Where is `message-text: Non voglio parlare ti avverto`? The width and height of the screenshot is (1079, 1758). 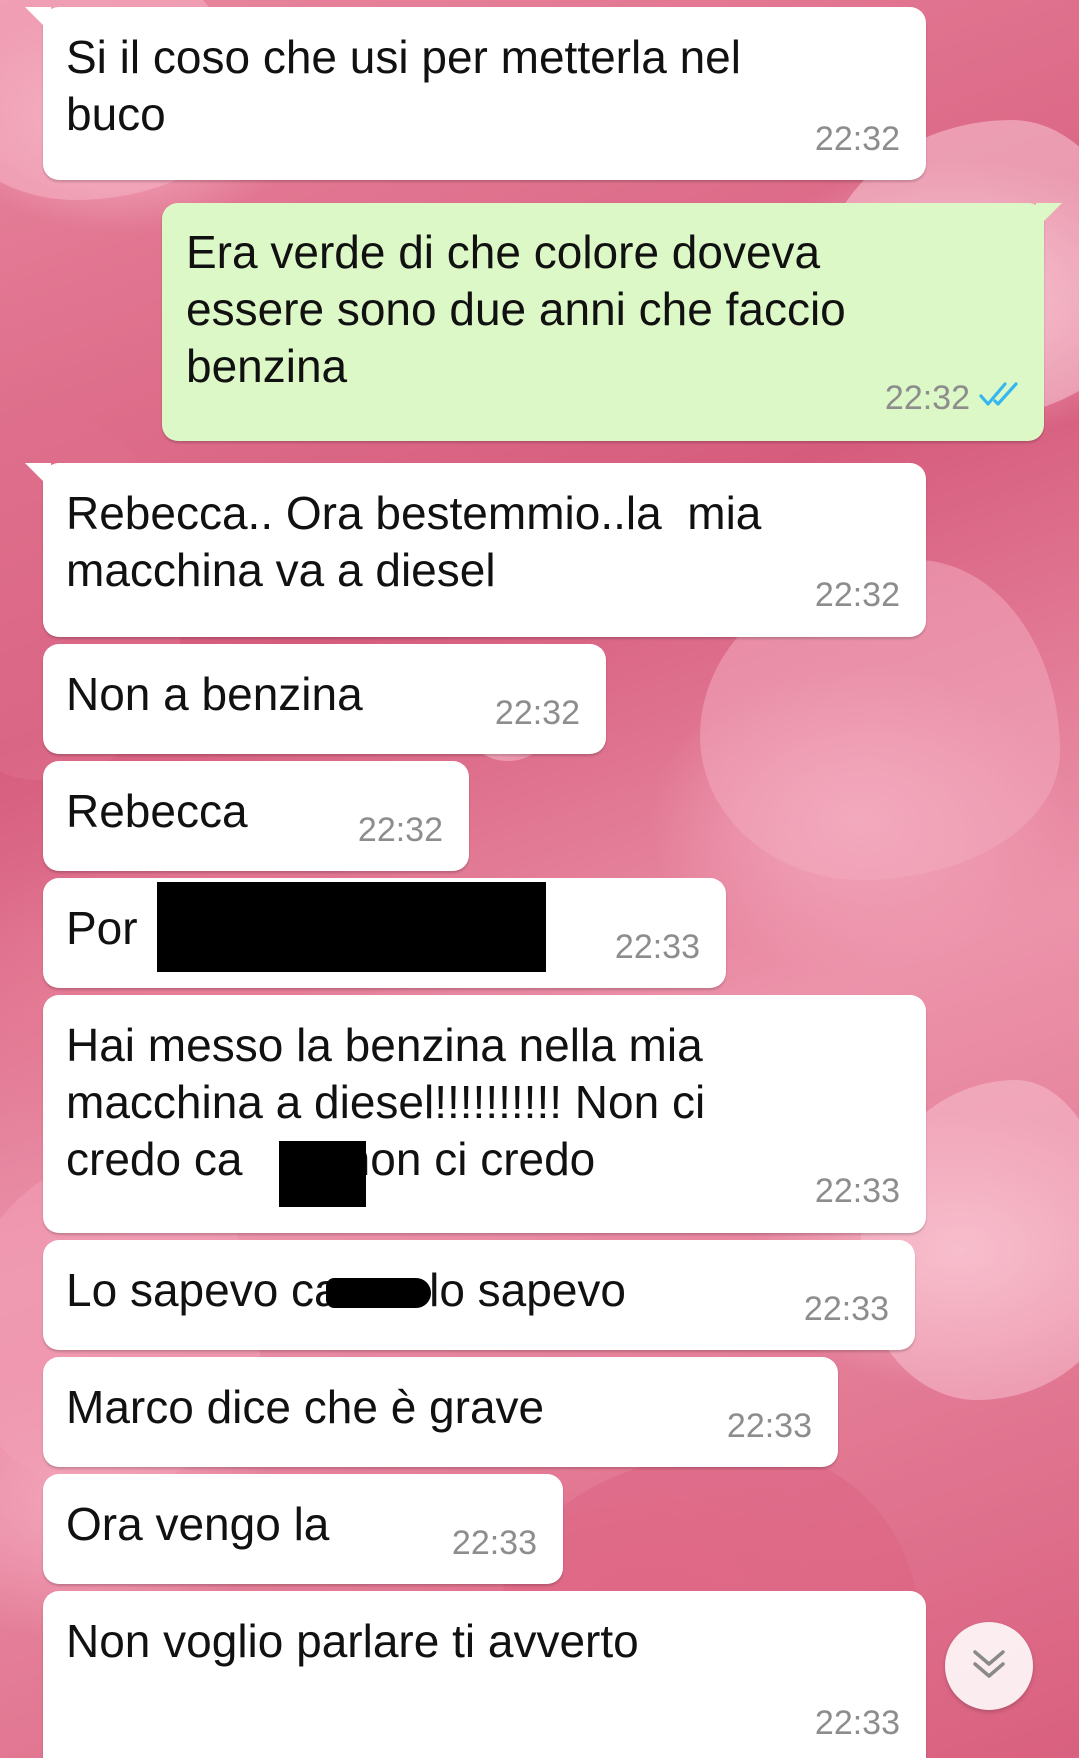
message-text: Non voglio parlare ti avverto is located at coordinates (352, 1641).